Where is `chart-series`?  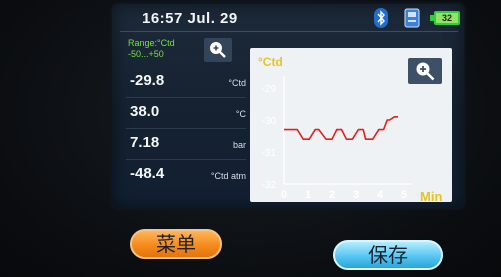 chart-series is located at coordinates (341, 128).